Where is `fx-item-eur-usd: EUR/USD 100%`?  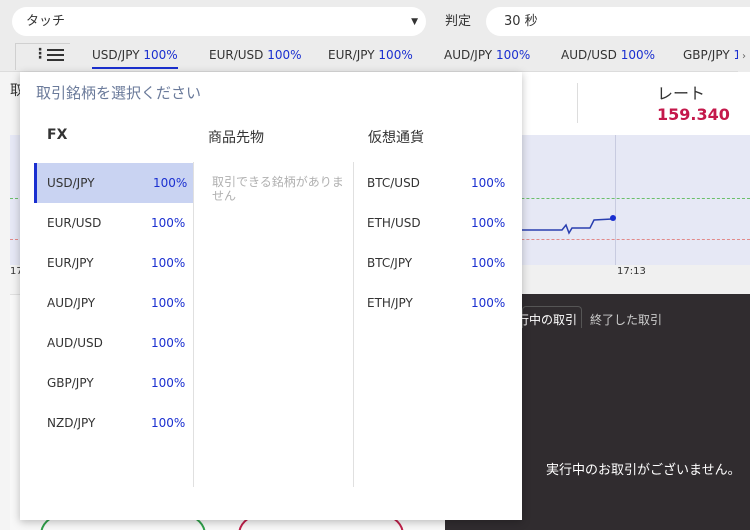
fx-item-eur-usd: EUR/USD 100% is located at coordinates (113, 223).